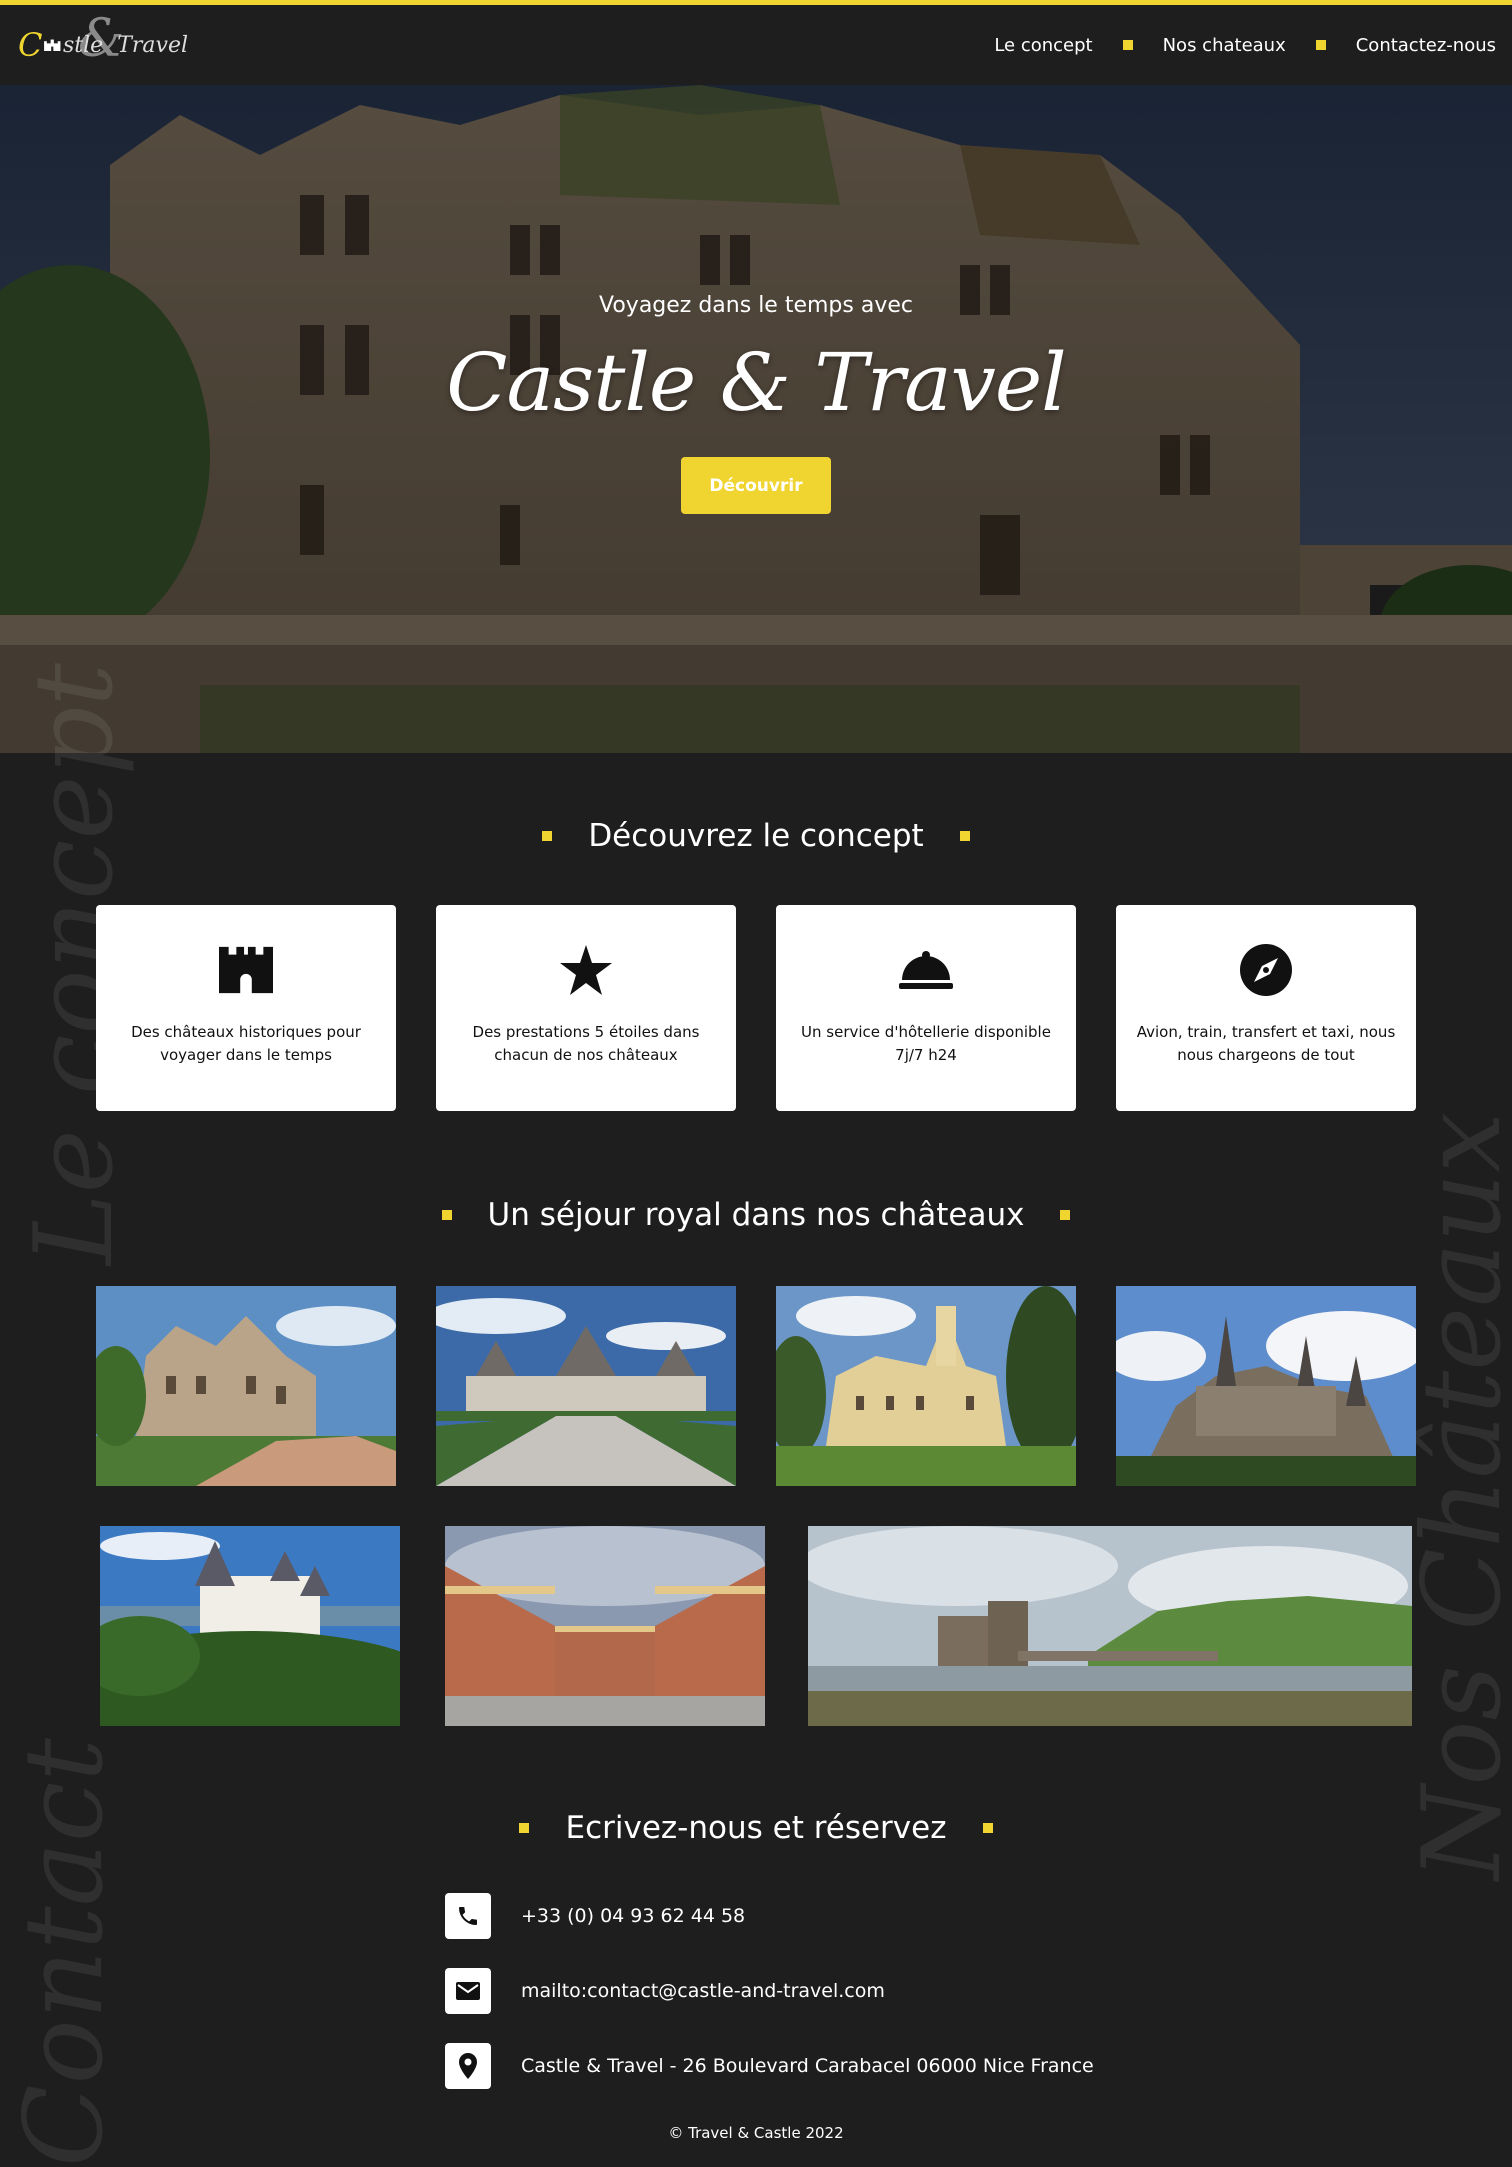 The image size is (1512, 2167). Describe the element at coordinates (64, 1952) in the screenshot. I see `watermark-contact: Contact` at that location.